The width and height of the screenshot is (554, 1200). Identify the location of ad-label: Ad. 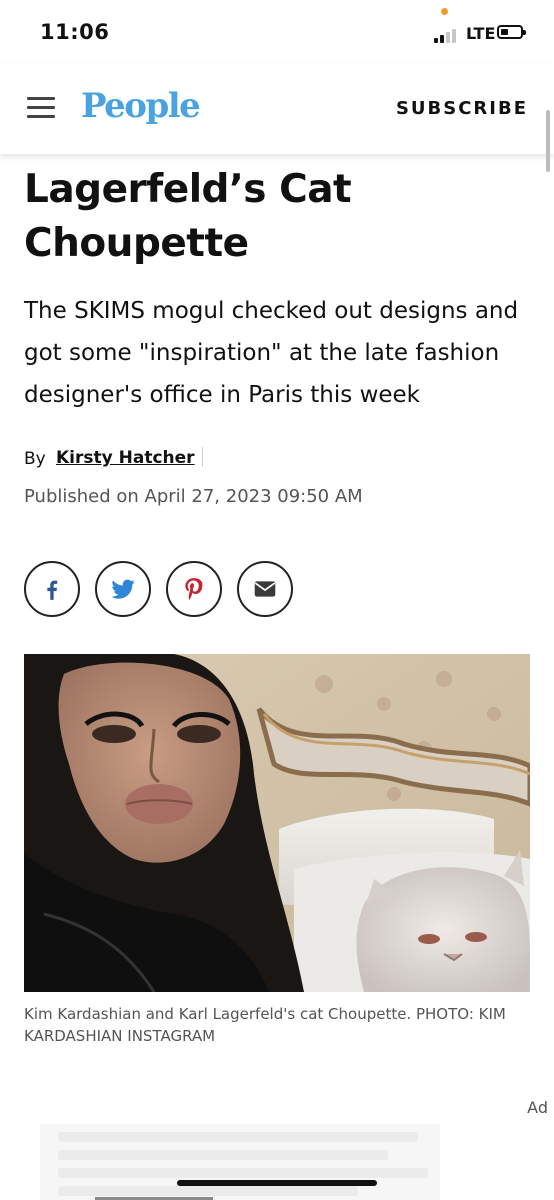
(537, 1107).